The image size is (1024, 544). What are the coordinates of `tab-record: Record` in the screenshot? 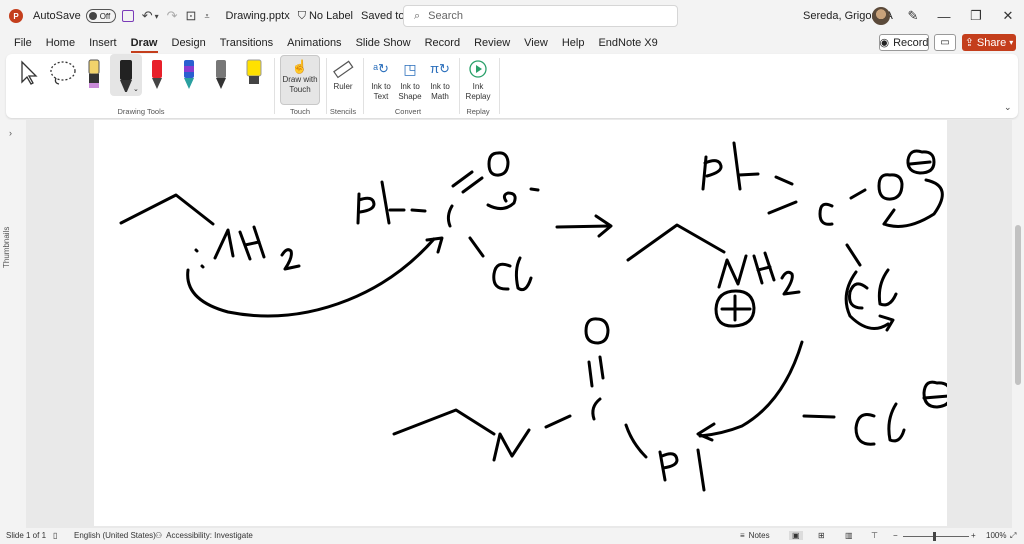 It's located at (442, 43).